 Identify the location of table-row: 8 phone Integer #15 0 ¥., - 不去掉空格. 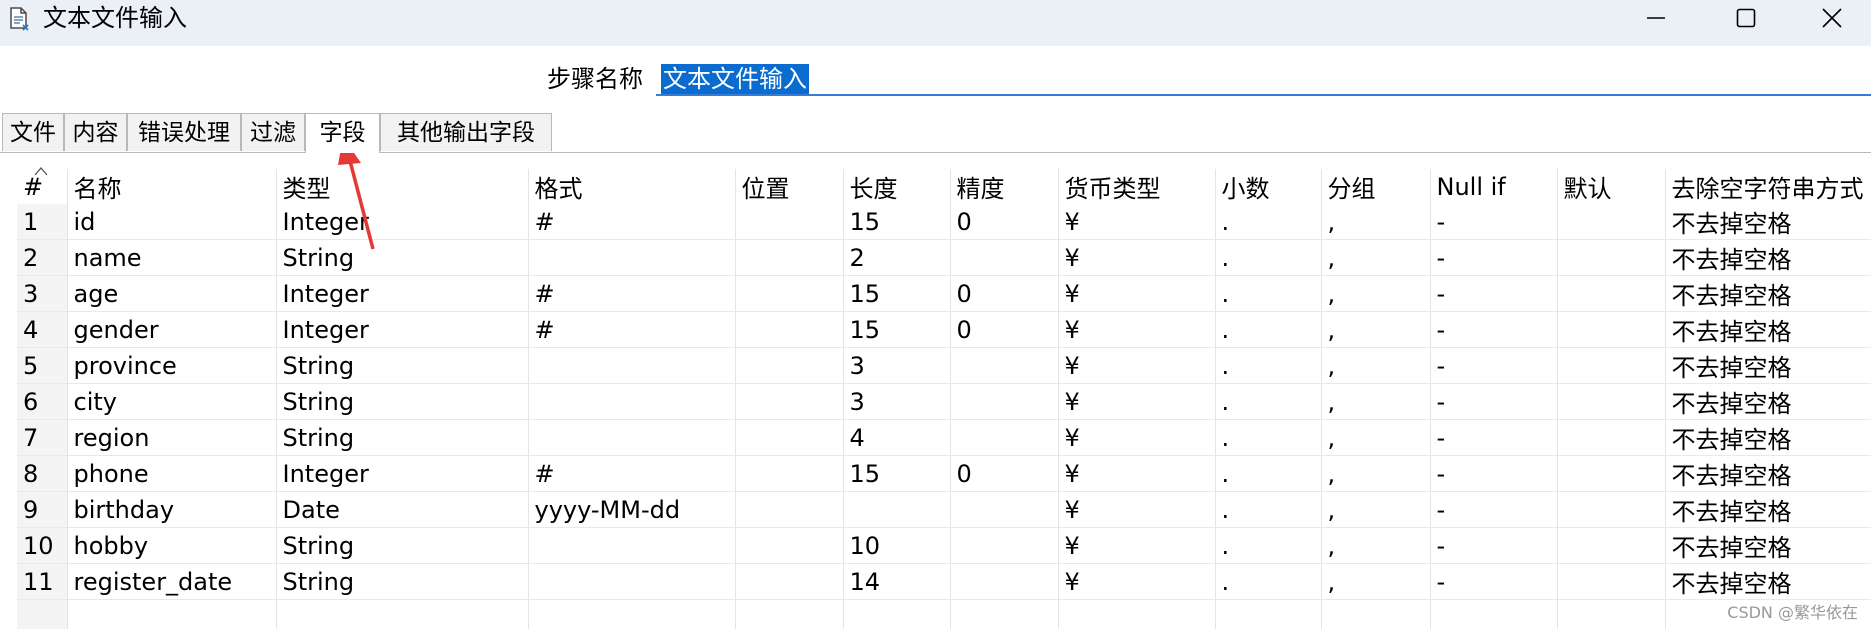
(944, 473).